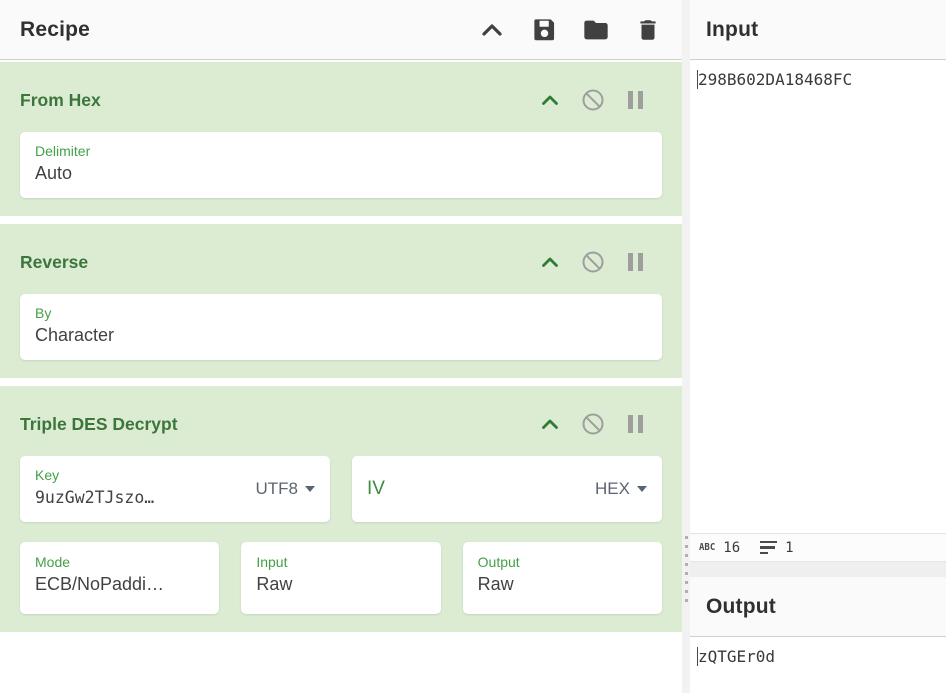  I want to click on input-type-select: Input Raw, so click(341, 578).